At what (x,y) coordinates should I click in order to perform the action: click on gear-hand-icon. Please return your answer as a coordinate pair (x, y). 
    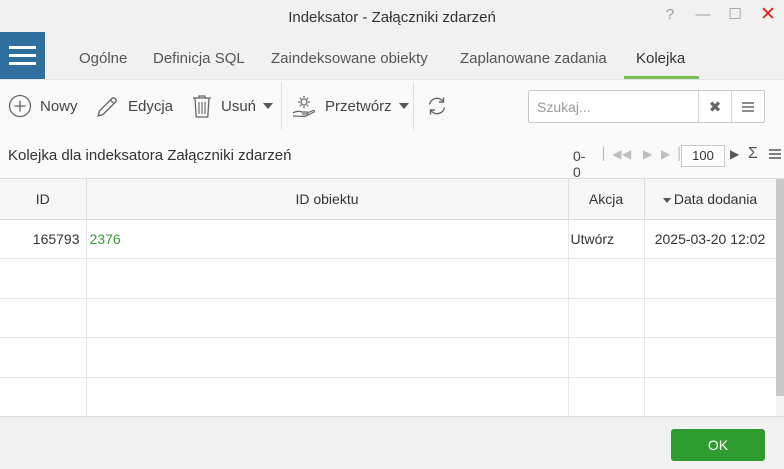
    Looking at the image, I should click on (304, 107).